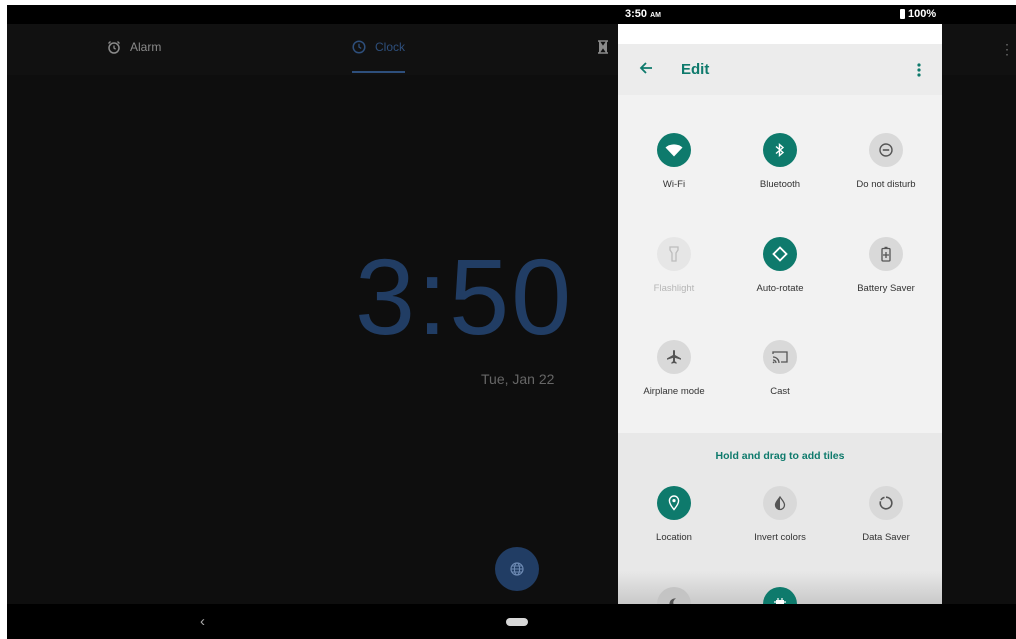 The height and width of the screenshot is (639, 1016). What do you see at coordinates (646, 68) in the screenshot?
I see `back-arrow-icon` at bounding box center [646, 68].